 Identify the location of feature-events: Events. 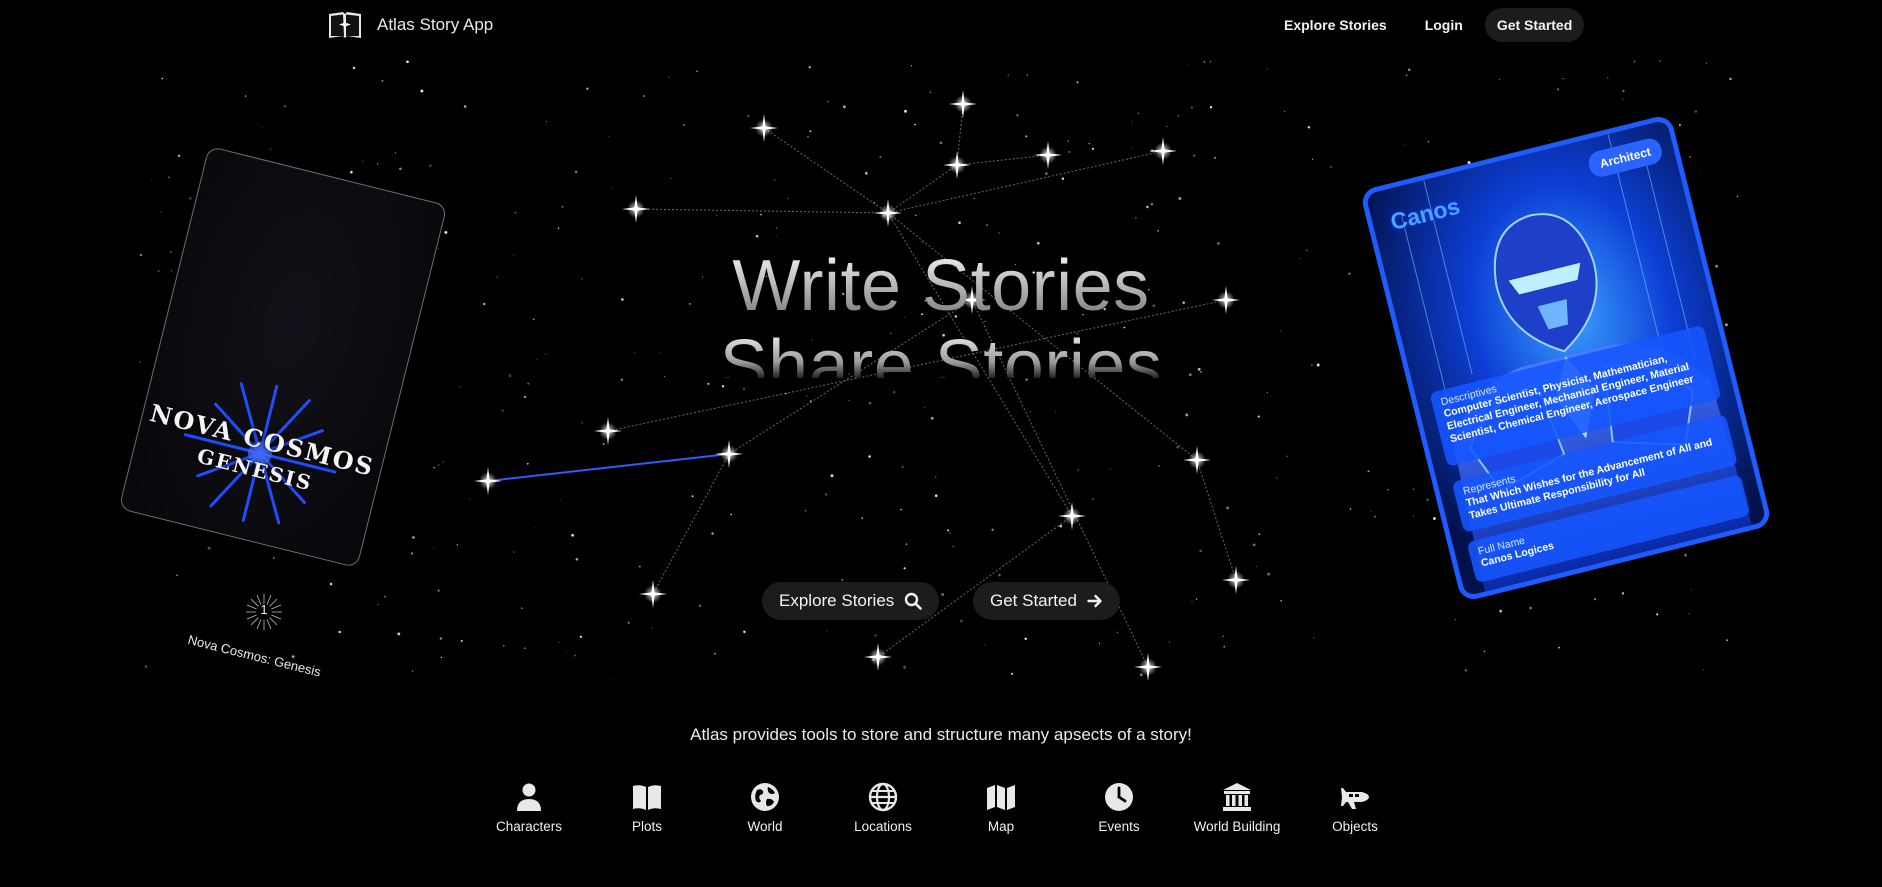
(1119, 808).